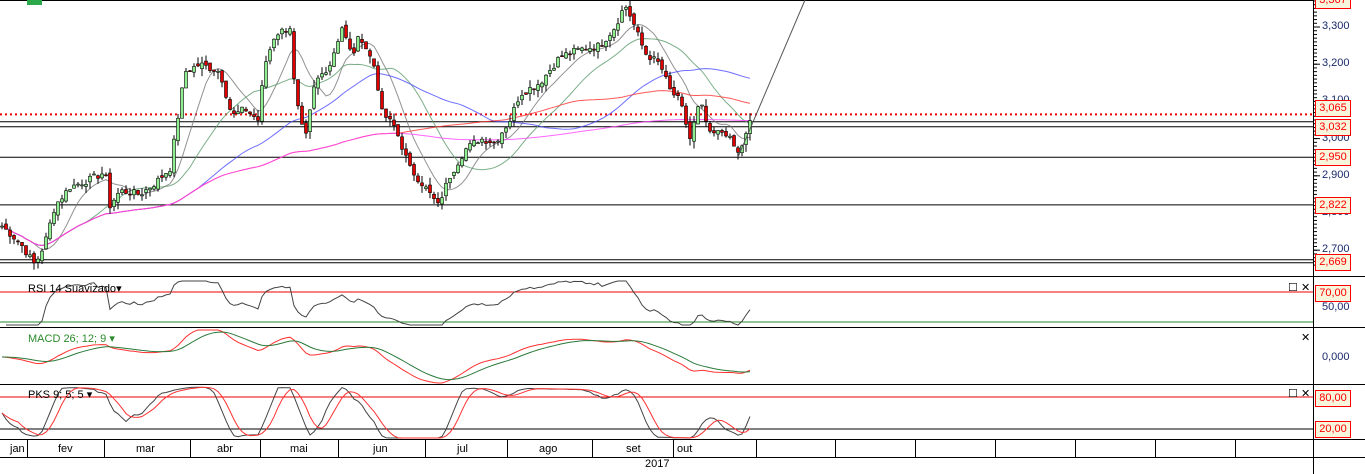 The image size is (1365, 474). What do you see at coordinates (1299, 288) in the screenshot?
I see `rsi-pane-controls: ☐ ✕` at bounding box center [1299, 288].